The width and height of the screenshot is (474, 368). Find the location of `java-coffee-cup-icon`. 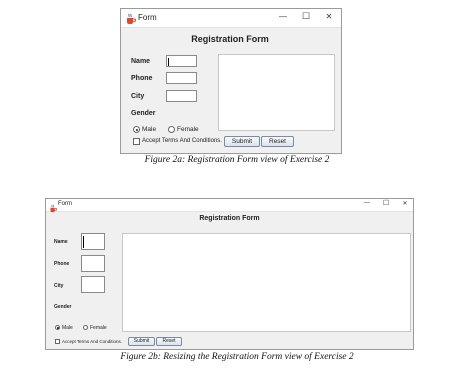

java-coffee-cup-icon is located at coordinates (131, 21).